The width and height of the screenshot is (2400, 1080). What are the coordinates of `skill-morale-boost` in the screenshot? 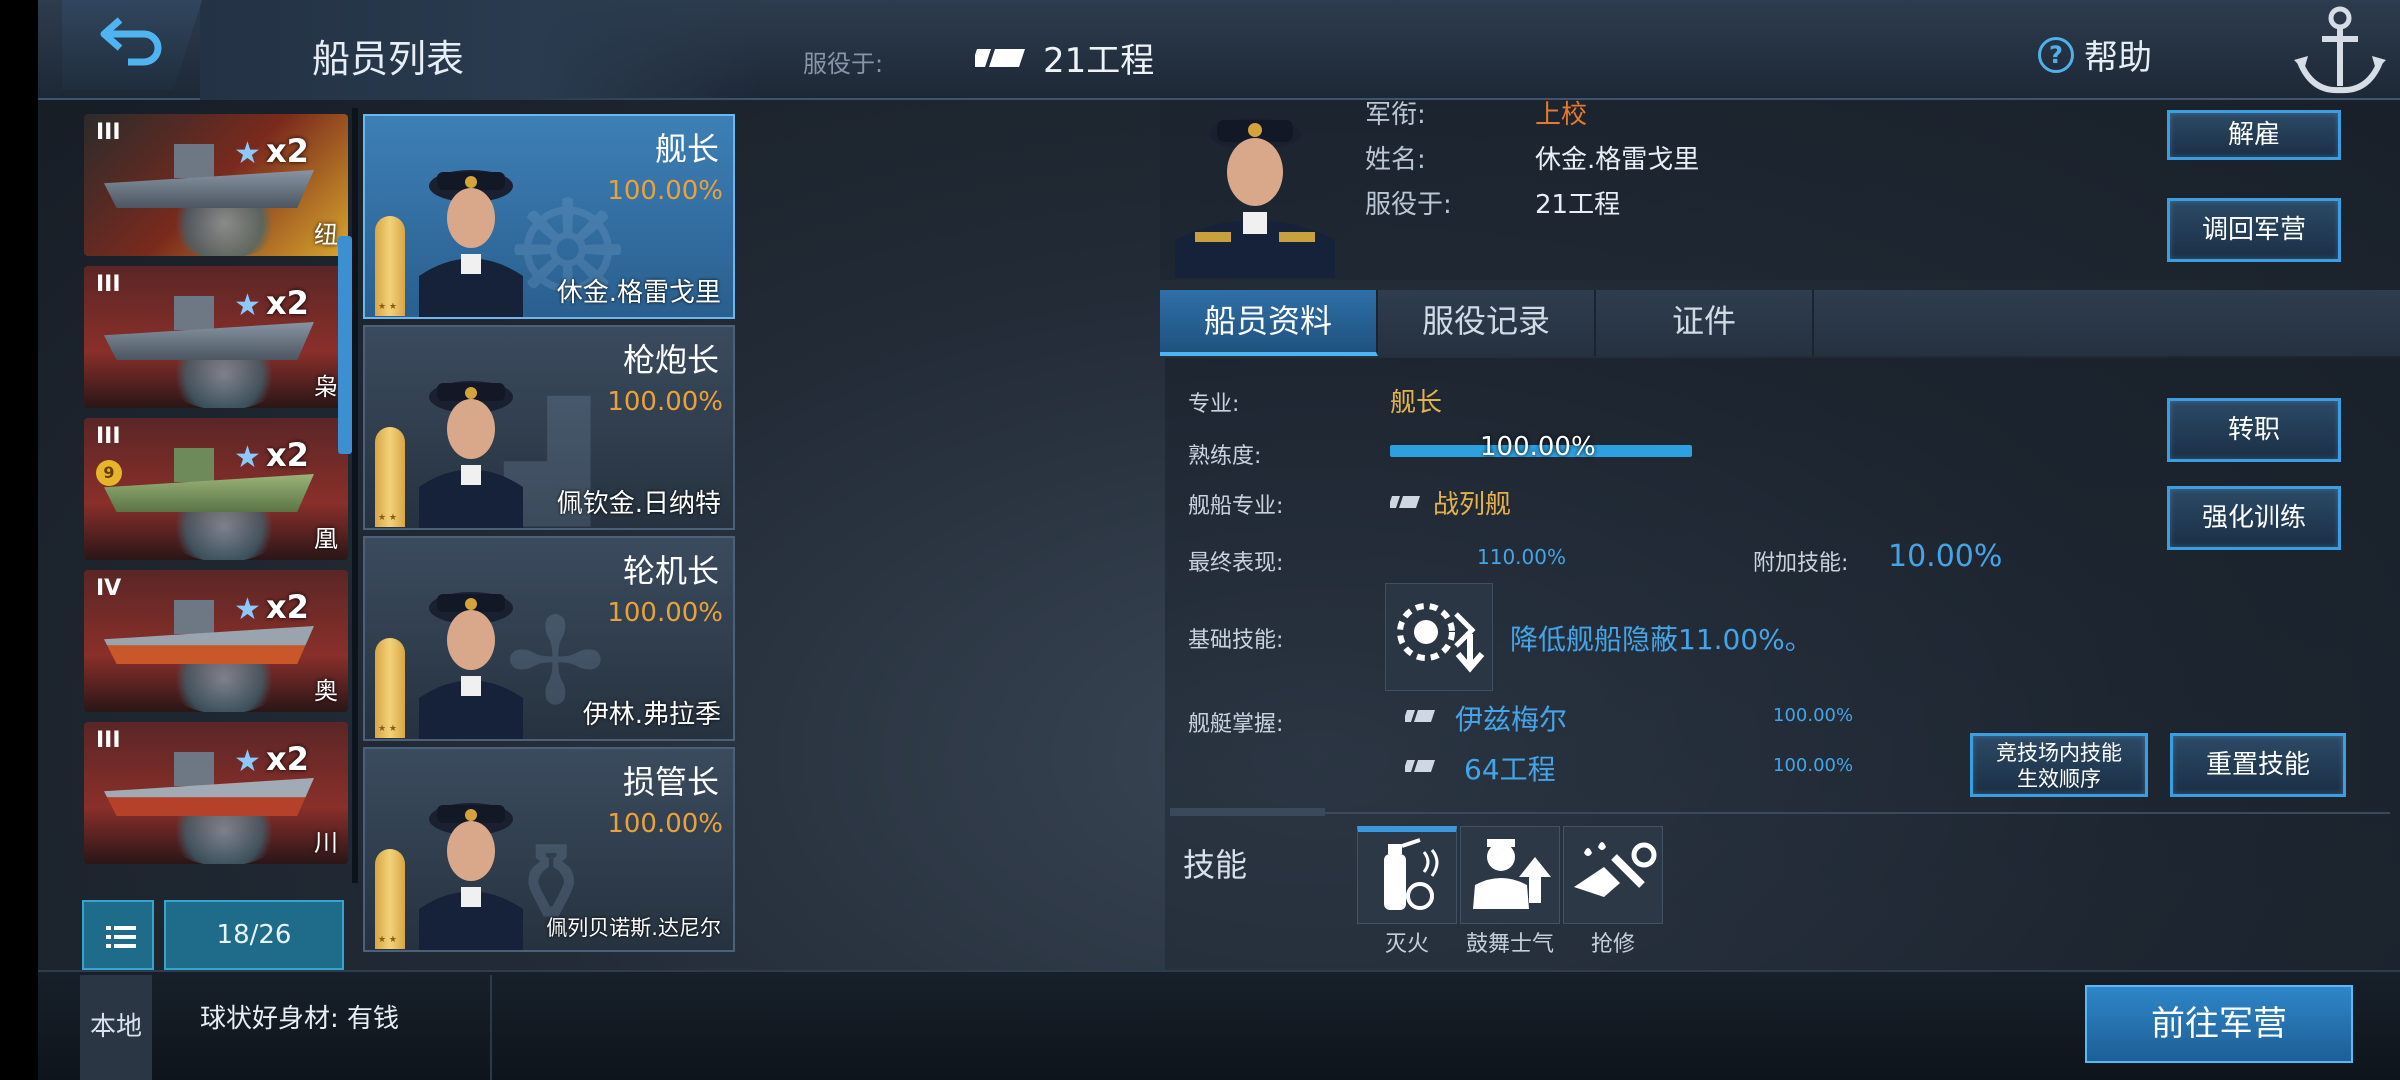 It's located at (1510, 875).